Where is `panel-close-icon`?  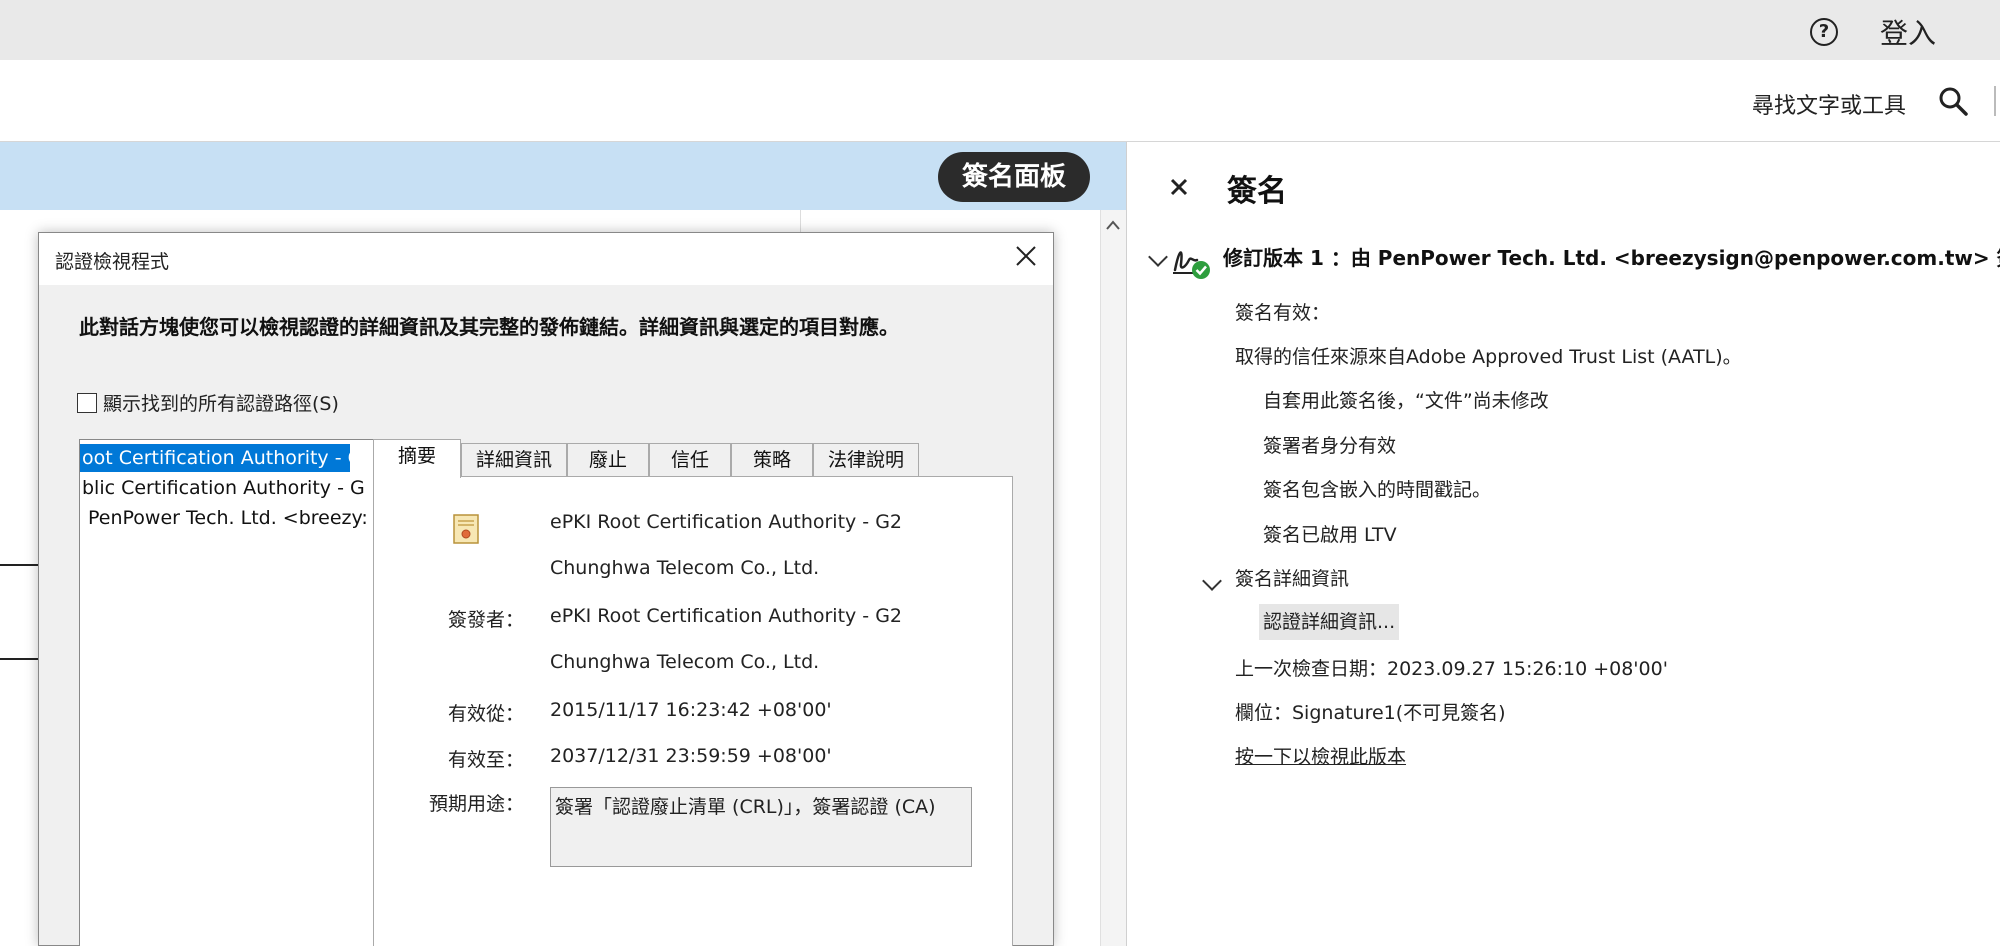 panel-close-icon is located at coordinates (1179, 189).